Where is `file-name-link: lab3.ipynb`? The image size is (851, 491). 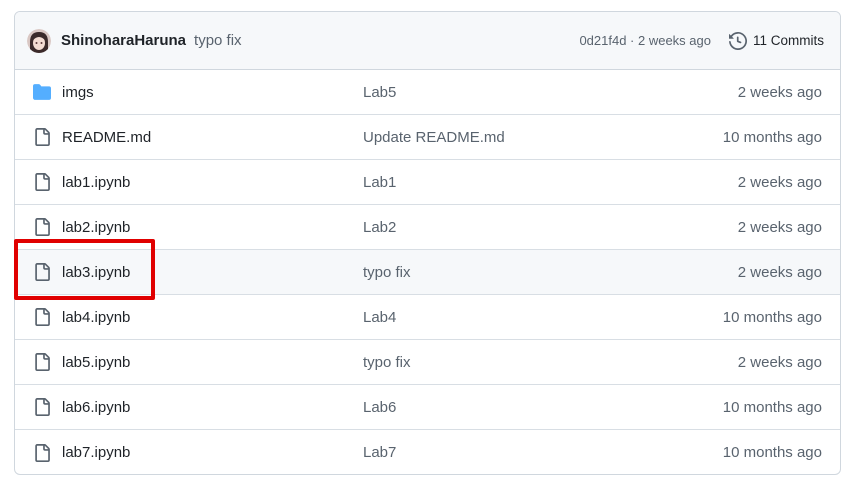
file-name-link: lab3.ipynb is located at coordinates (212, 272).